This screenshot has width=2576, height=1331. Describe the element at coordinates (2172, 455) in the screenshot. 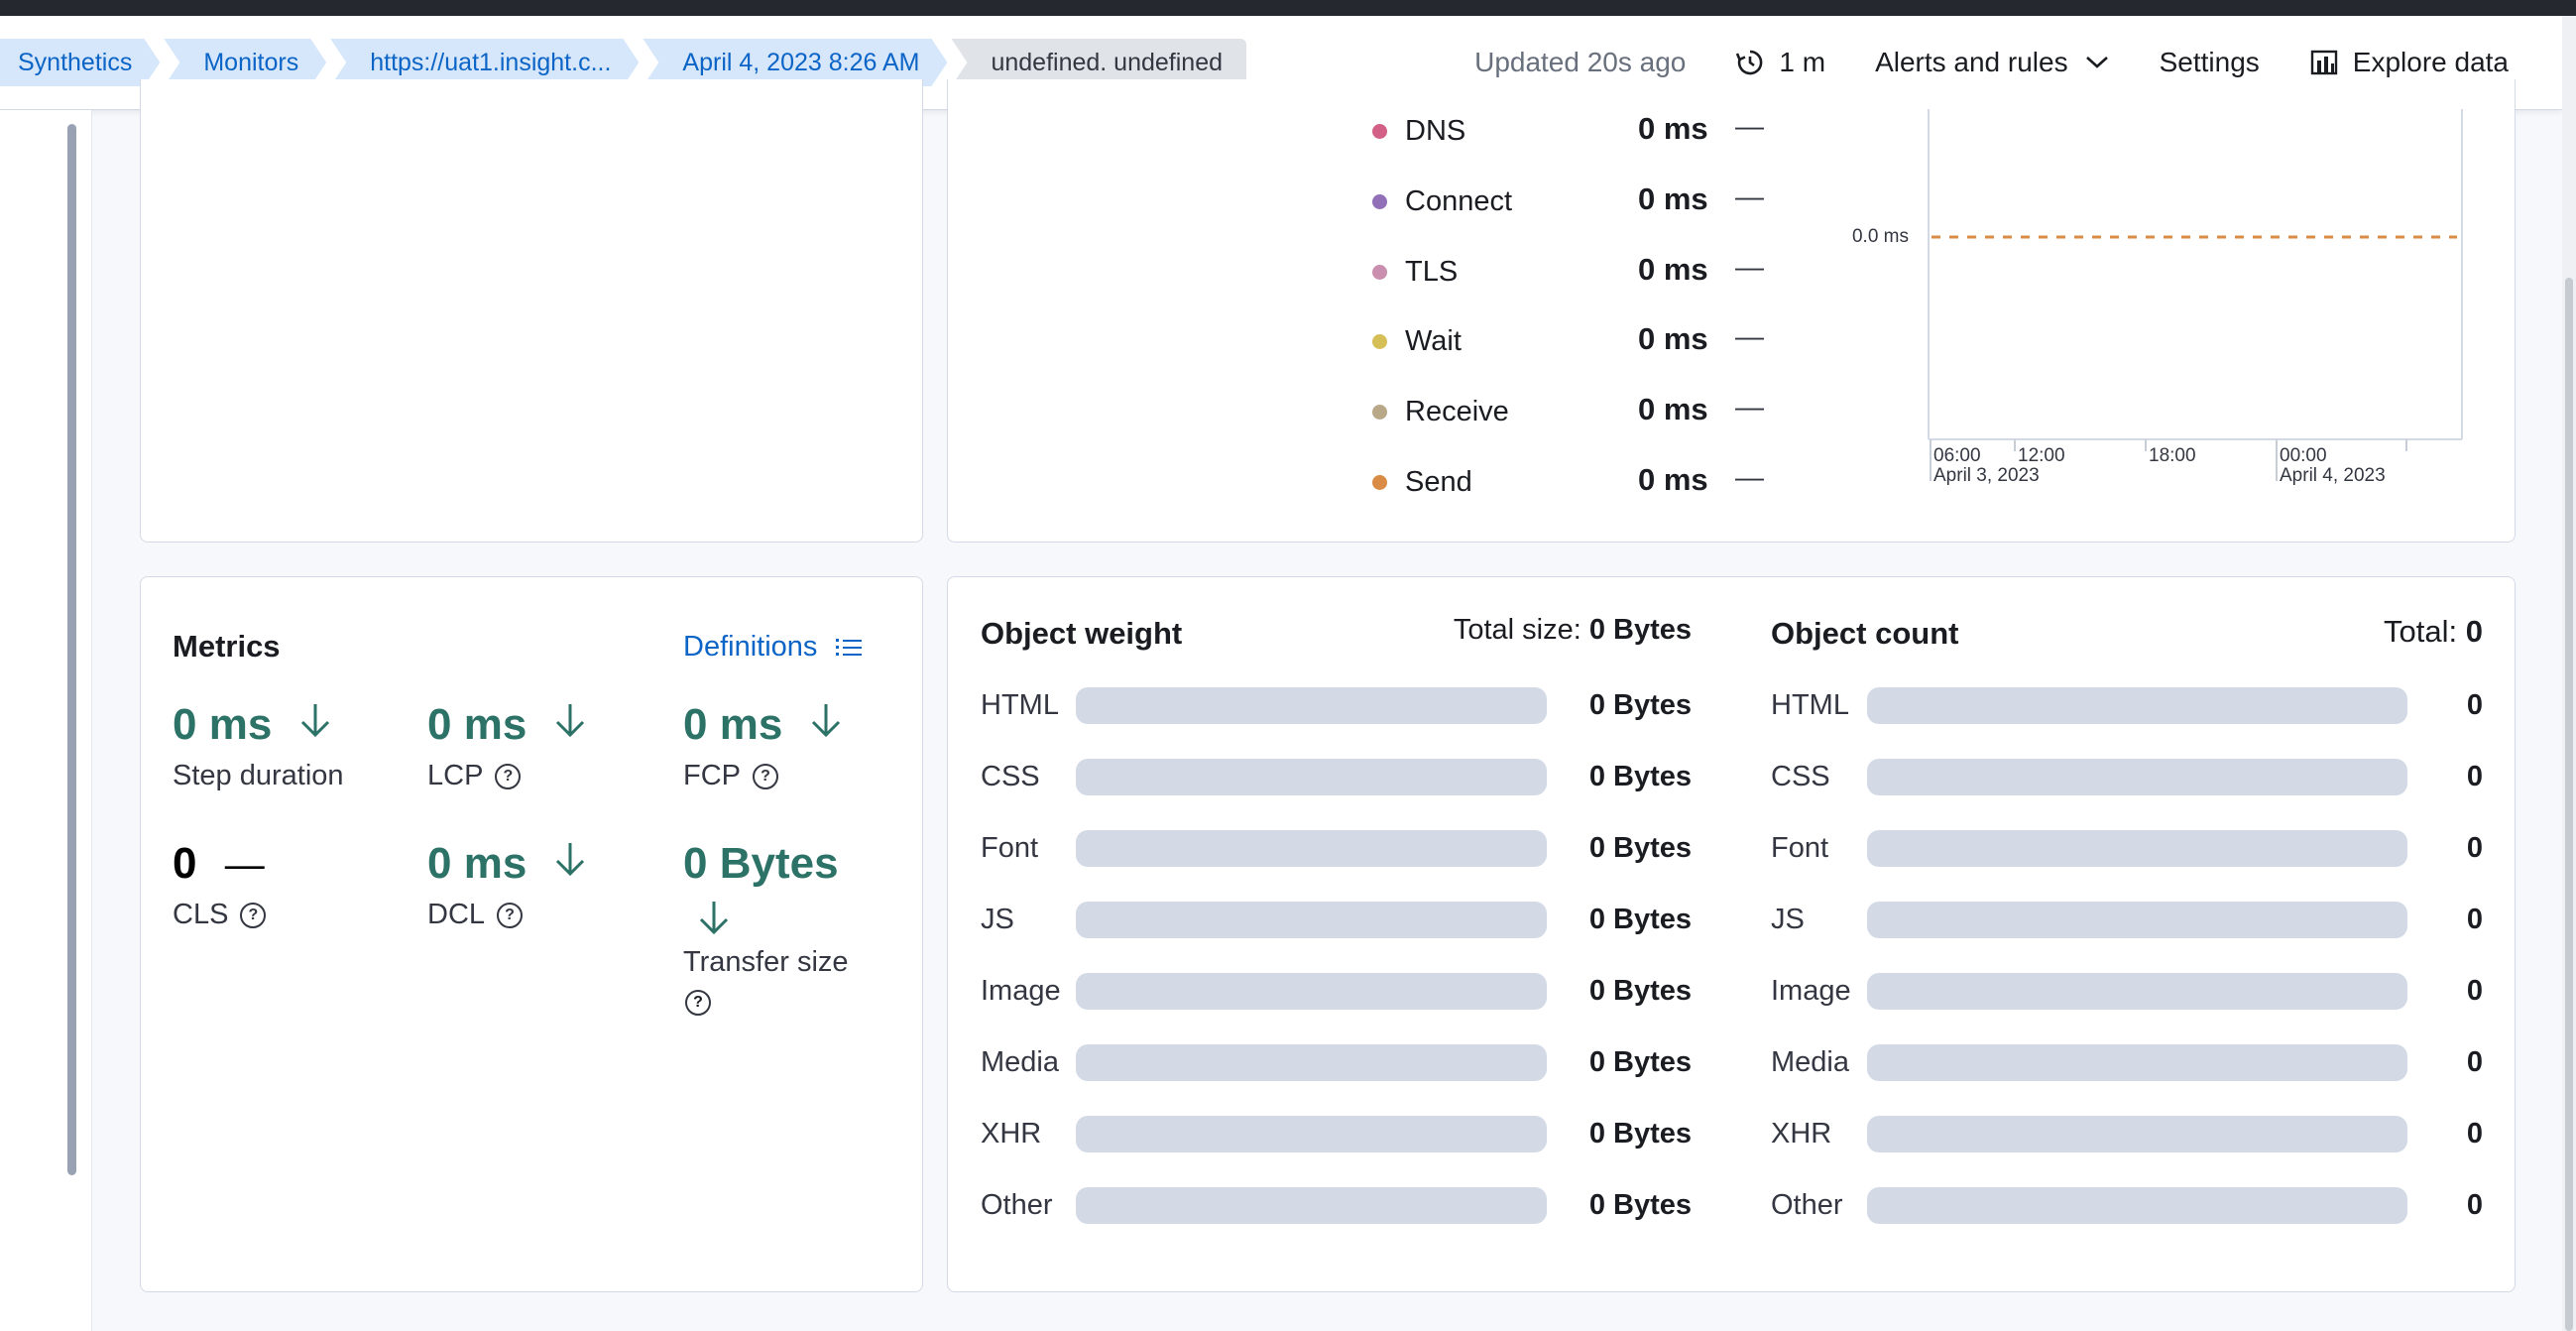

I see `x-tick-label: 18:00` at that location.